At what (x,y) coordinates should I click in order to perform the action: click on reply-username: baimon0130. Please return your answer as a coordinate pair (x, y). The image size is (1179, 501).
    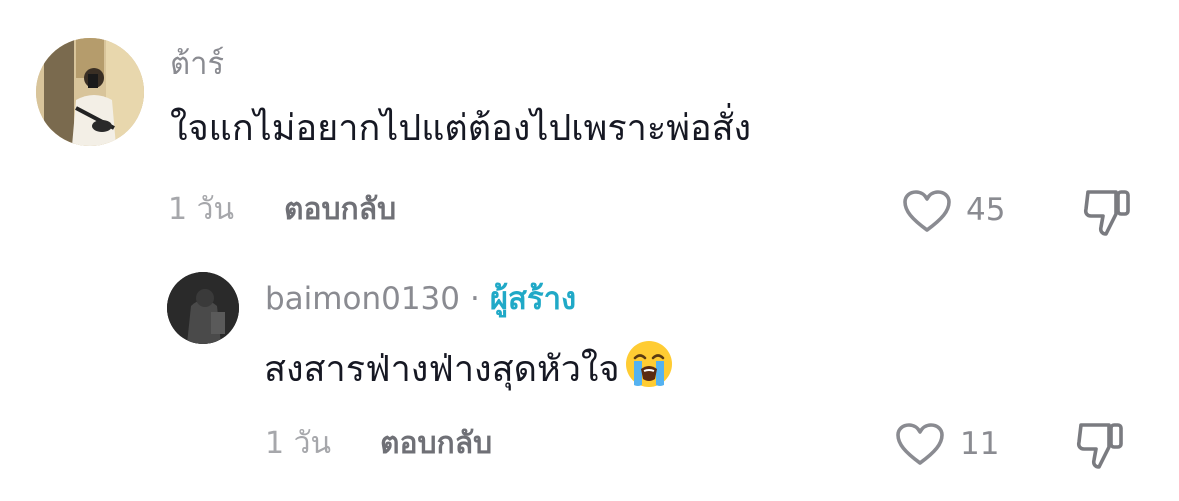
    Looking at the image, I should click on (362, 299).